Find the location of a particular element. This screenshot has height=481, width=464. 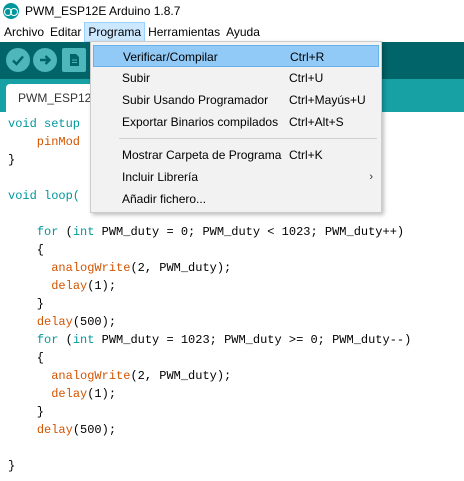

menu-item-label: Subir Usando Programador is located at coordinates (195, 100).